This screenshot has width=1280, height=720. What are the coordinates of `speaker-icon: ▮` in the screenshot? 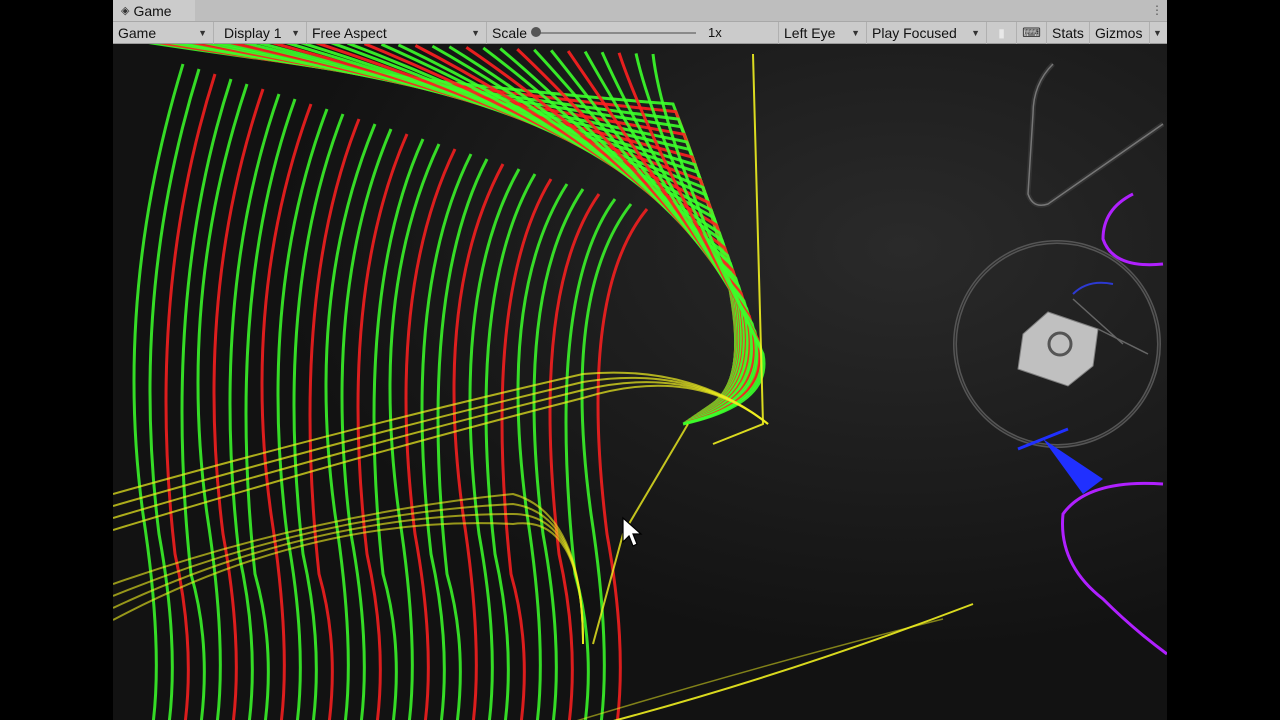 It's located at (1001, 33).